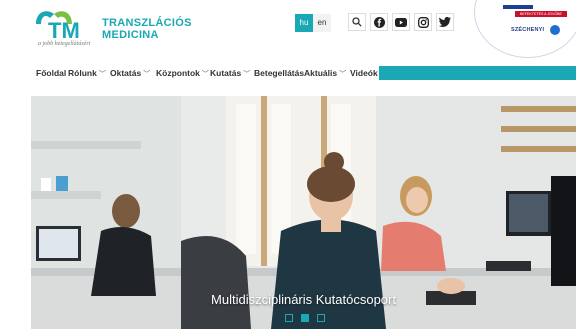 The height and width of the screenshot is (329, 576). I want to click on nav-item-label: Betegellátás, so click(279, 73).